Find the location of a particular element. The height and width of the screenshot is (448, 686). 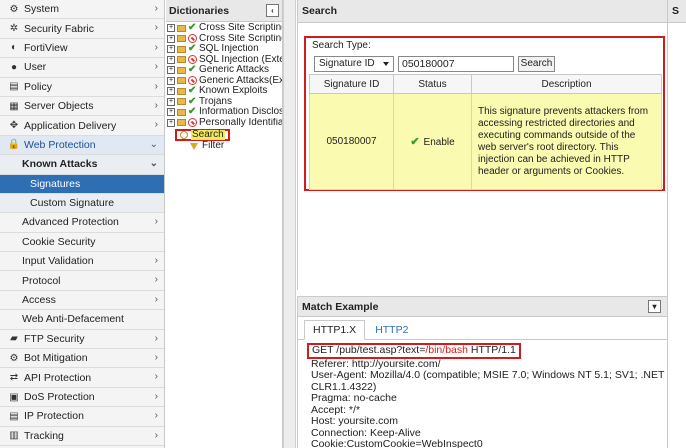

tracking-icon: ▥ is located at coordinates (14, 436).